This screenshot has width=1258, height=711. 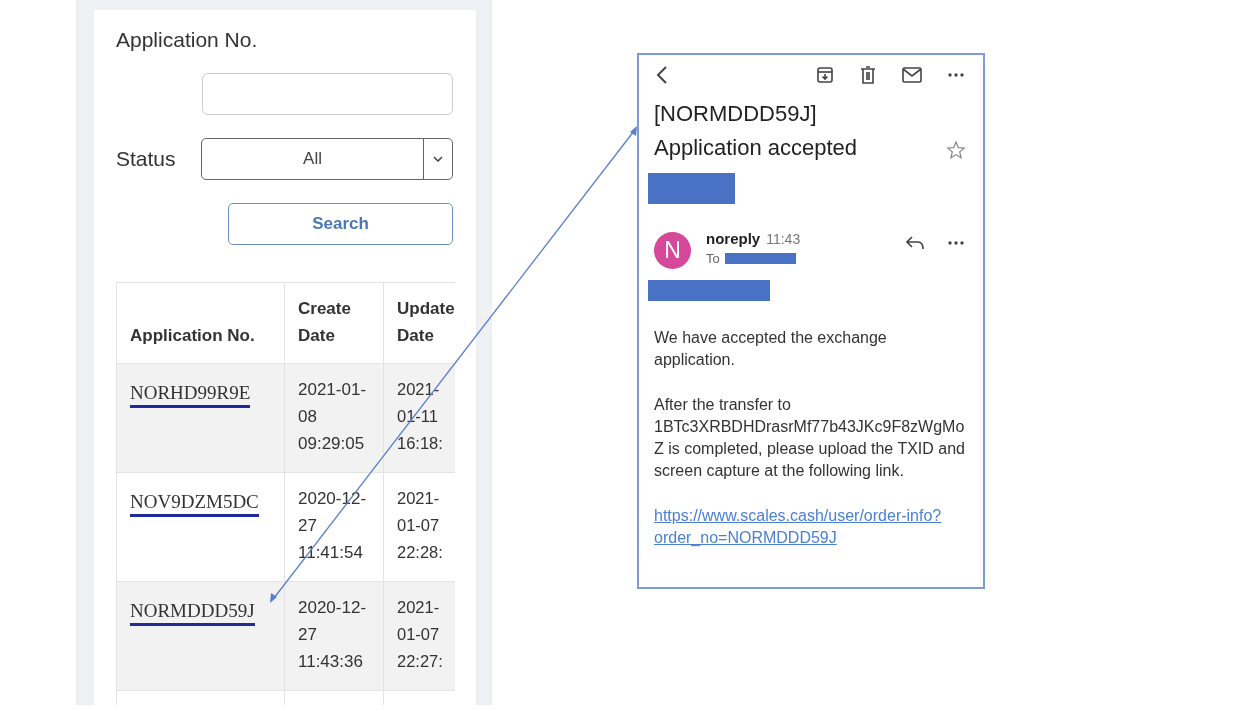 I want to click on star-icon, so click(x=956, y=150).